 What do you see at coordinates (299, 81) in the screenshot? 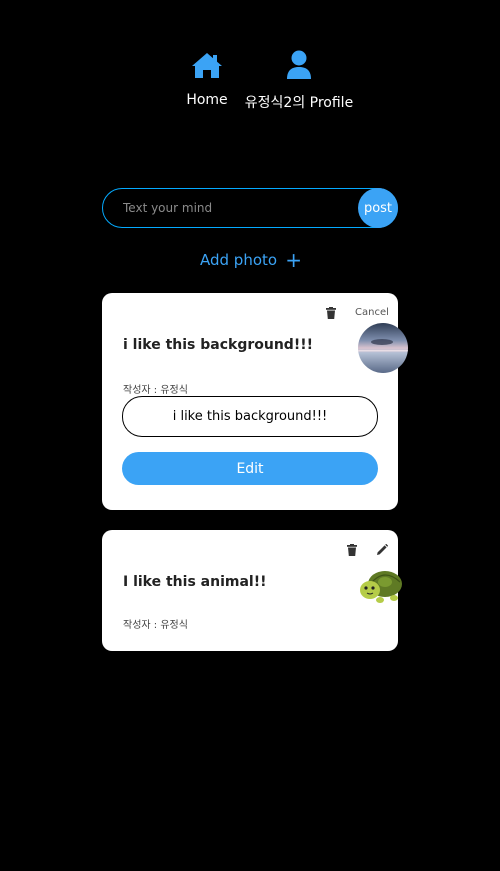
I see `nav-profile-link: 유정식2의 Profile` at bounding box center [299, 81].